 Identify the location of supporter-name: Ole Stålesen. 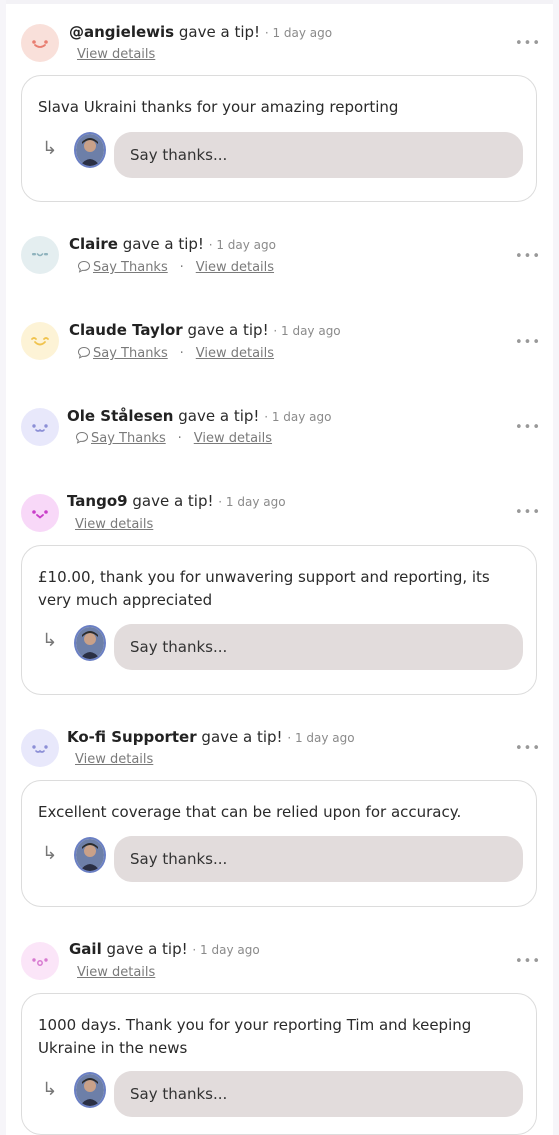
(120, 416).